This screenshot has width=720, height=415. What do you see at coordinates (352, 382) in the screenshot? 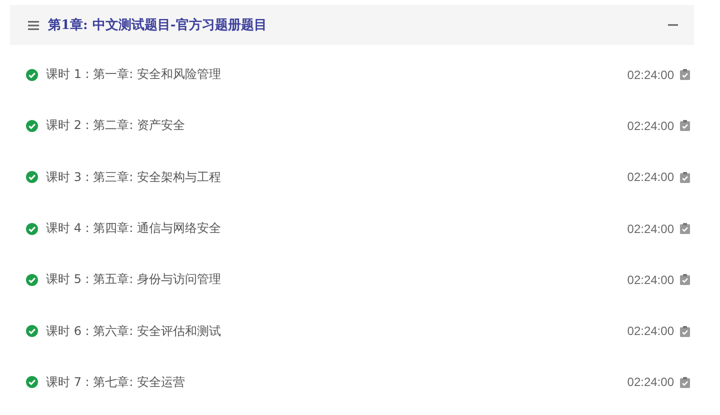
I see `lesson-row: 课时 7 : 第七章: 安全运营 02:24:00` at bounding box center [352, 382].